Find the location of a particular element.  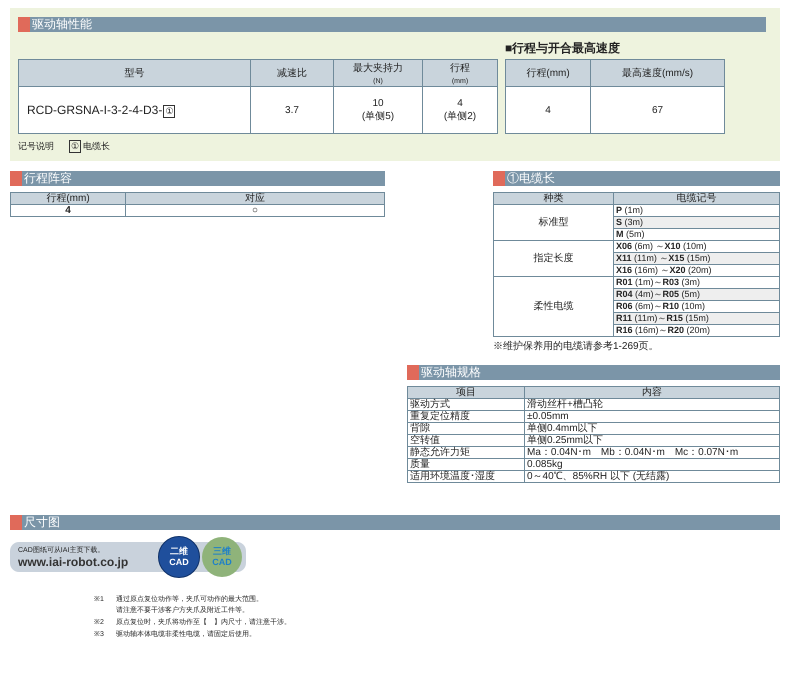

section-header: 驱动轴性能 is located at coordinates (392, 24).